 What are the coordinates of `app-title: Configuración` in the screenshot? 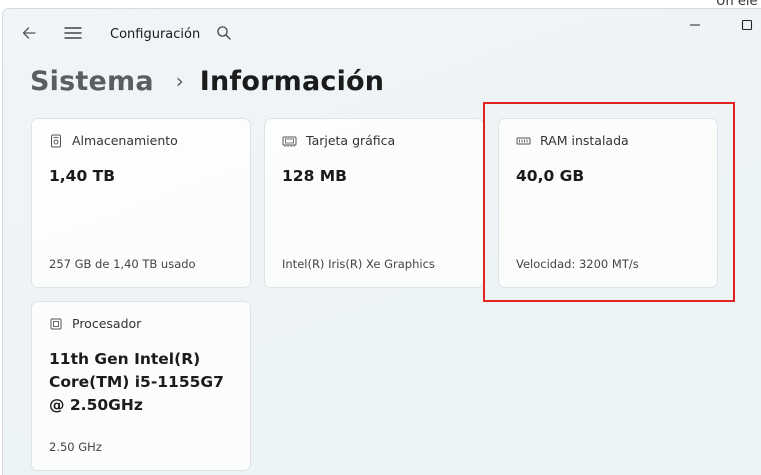 It's located at (155, 34).